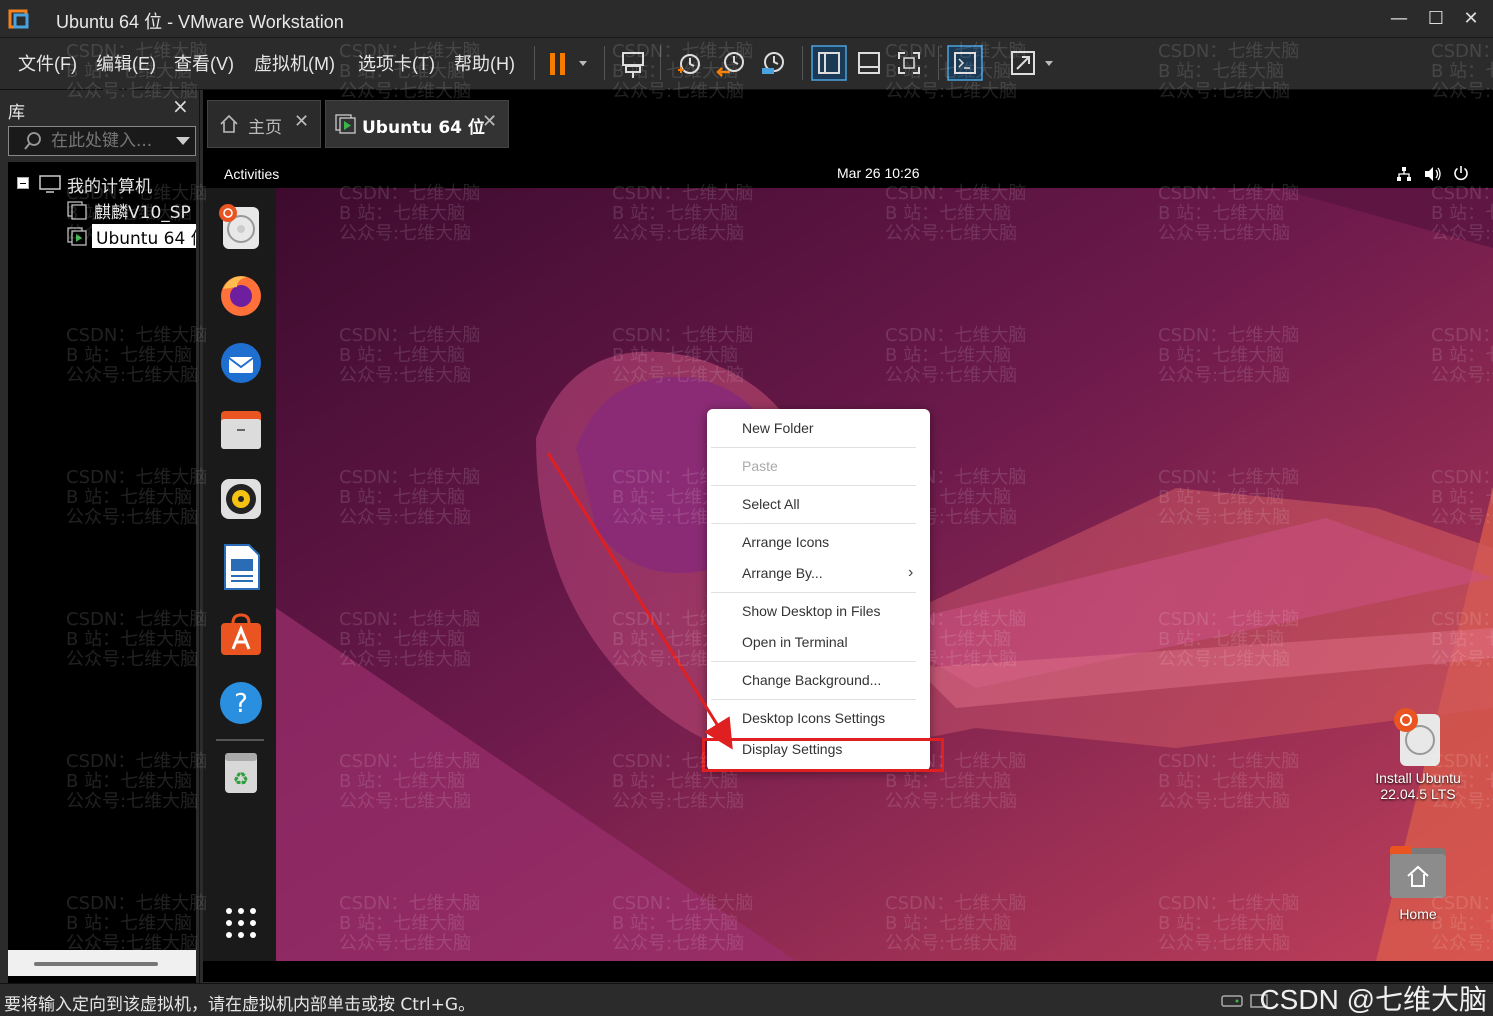 The image size is (1493, 1016). I want to click on menu-help: 帮助(H), so click(484, 63).